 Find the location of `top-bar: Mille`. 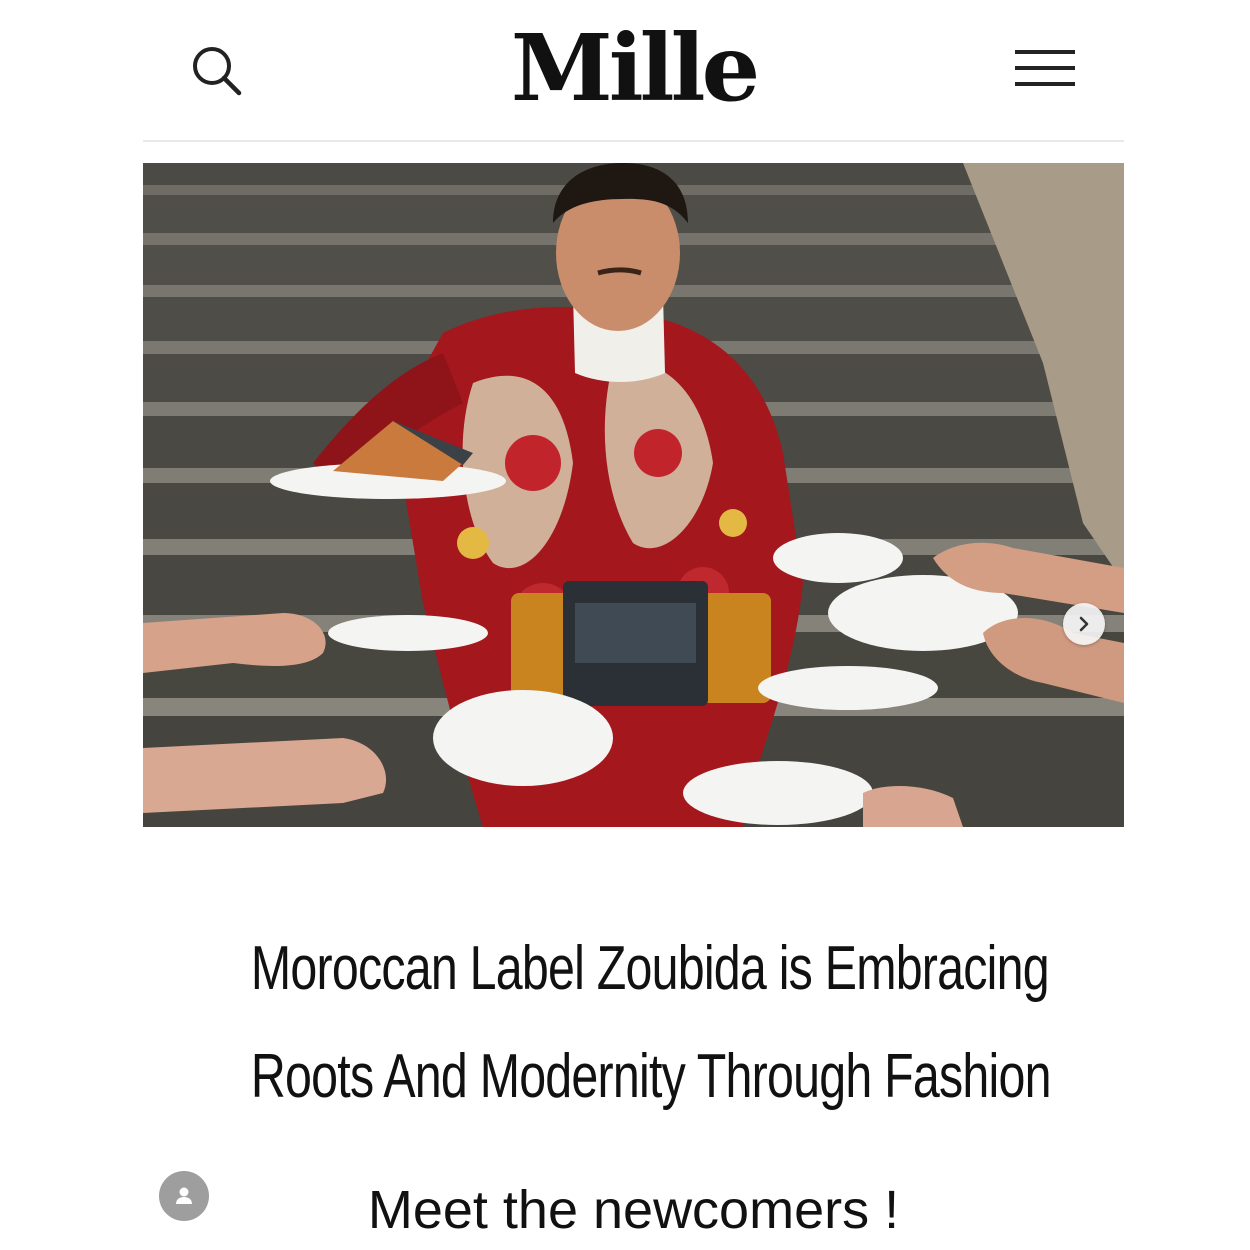

top-bar: Mille is located at coordinates (633, 71).